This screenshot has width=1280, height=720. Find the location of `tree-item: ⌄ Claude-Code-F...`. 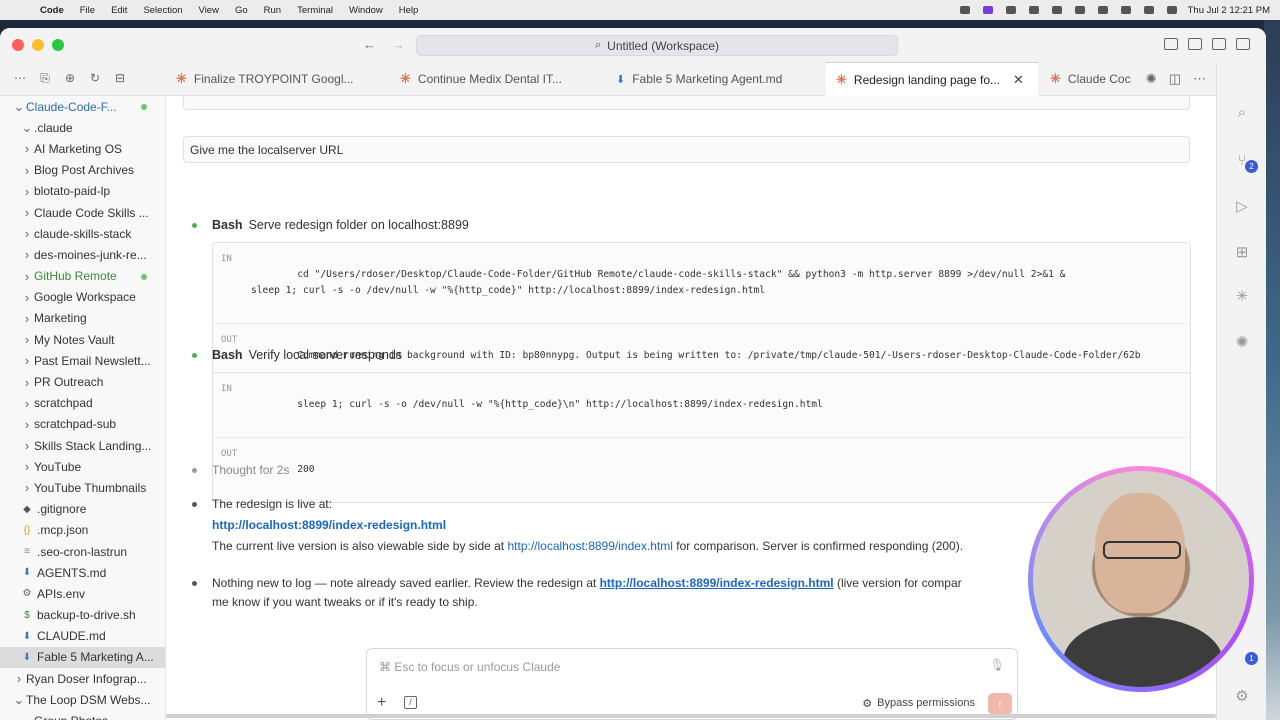

tree-item: ⌄ Claude-Code-F... is located at coordinates (82, 106).